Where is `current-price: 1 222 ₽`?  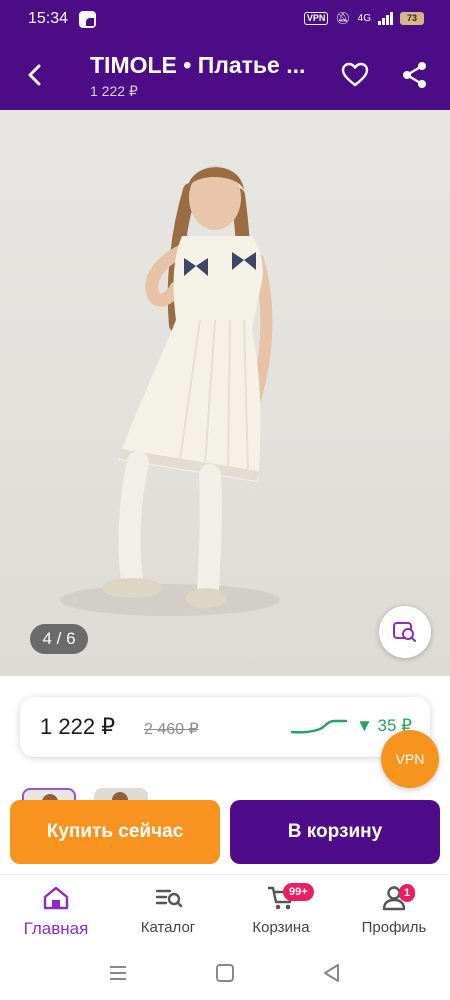 current-price: 1 222 ₽ is located at coordinates (78, 726).